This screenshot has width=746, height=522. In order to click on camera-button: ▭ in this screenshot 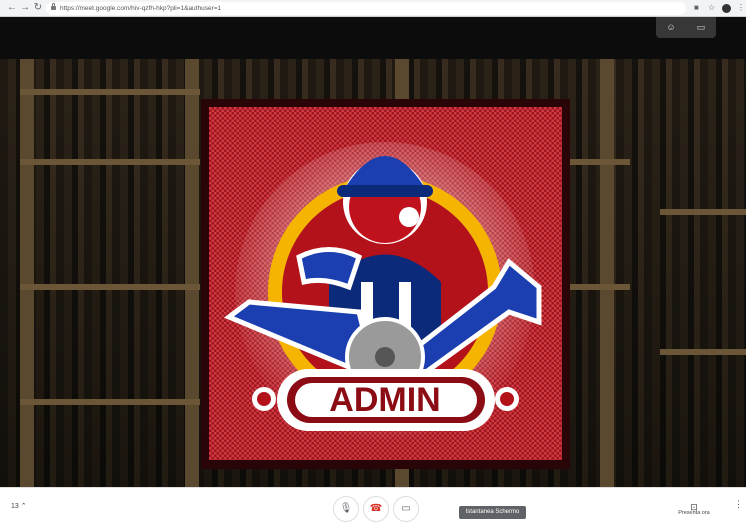, I will do `click(406, 509)`.